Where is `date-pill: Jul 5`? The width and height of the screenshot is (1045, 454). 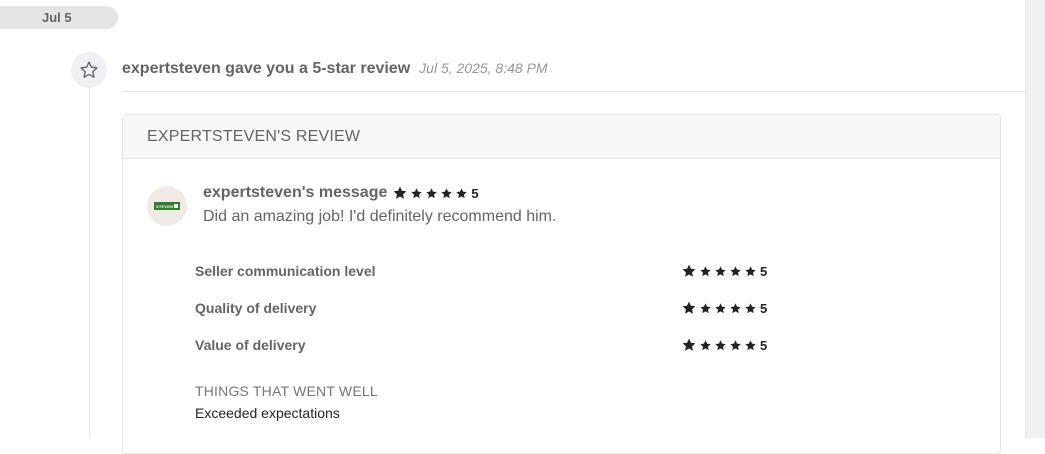
date-pill: Jul 5 is located at coordinates (59, 17).